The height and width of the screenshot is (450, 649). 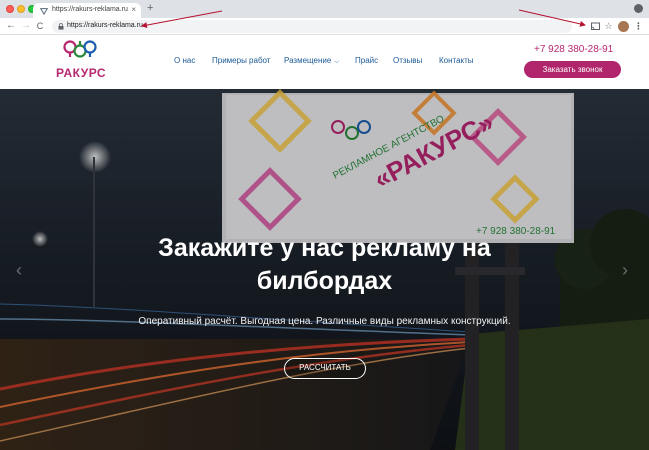 What do you see at coordinates (595, 26) in the screenshot?
I see `cast-icon` at bounding box center [595, 26].